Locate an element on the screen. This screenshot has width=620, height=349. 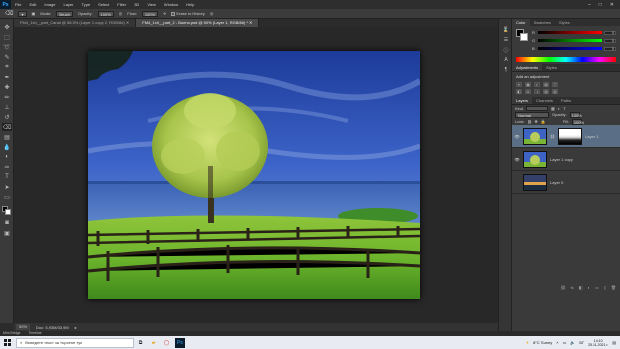
add-mask-icon: ◧ is located at coordinates (581, 288).